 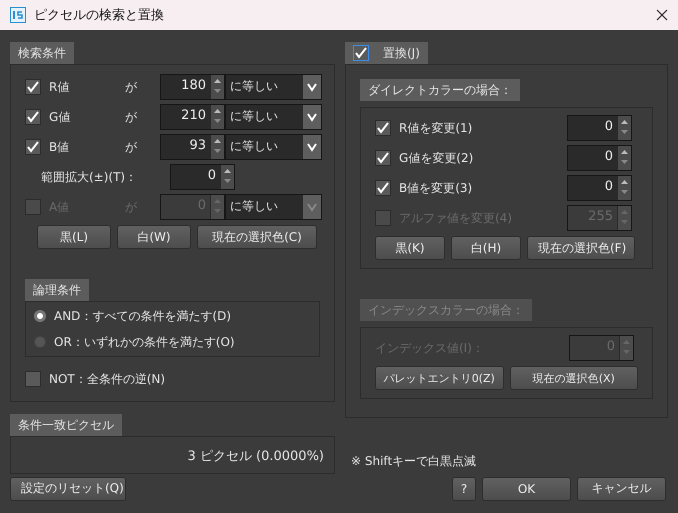 What do you see at coordinates (621, 488) in the screenshot?
I see `cancel-button: キャンセル` at bounding box center [621, 488].